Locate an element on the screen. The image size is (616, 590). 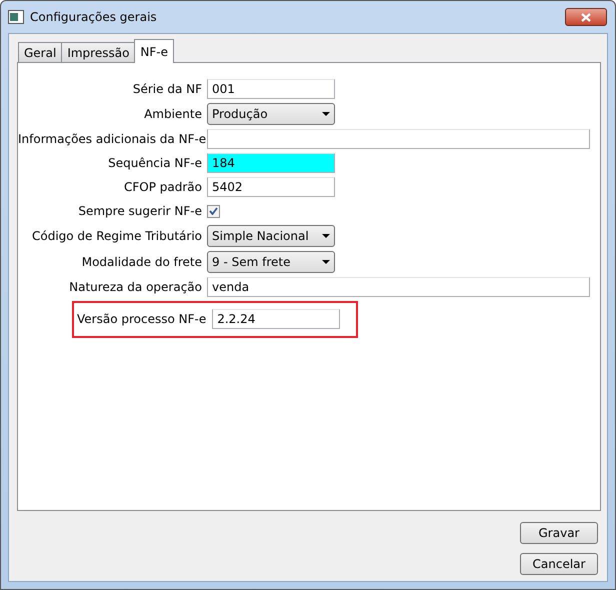
window-icon is located at coordinates (16, 17).